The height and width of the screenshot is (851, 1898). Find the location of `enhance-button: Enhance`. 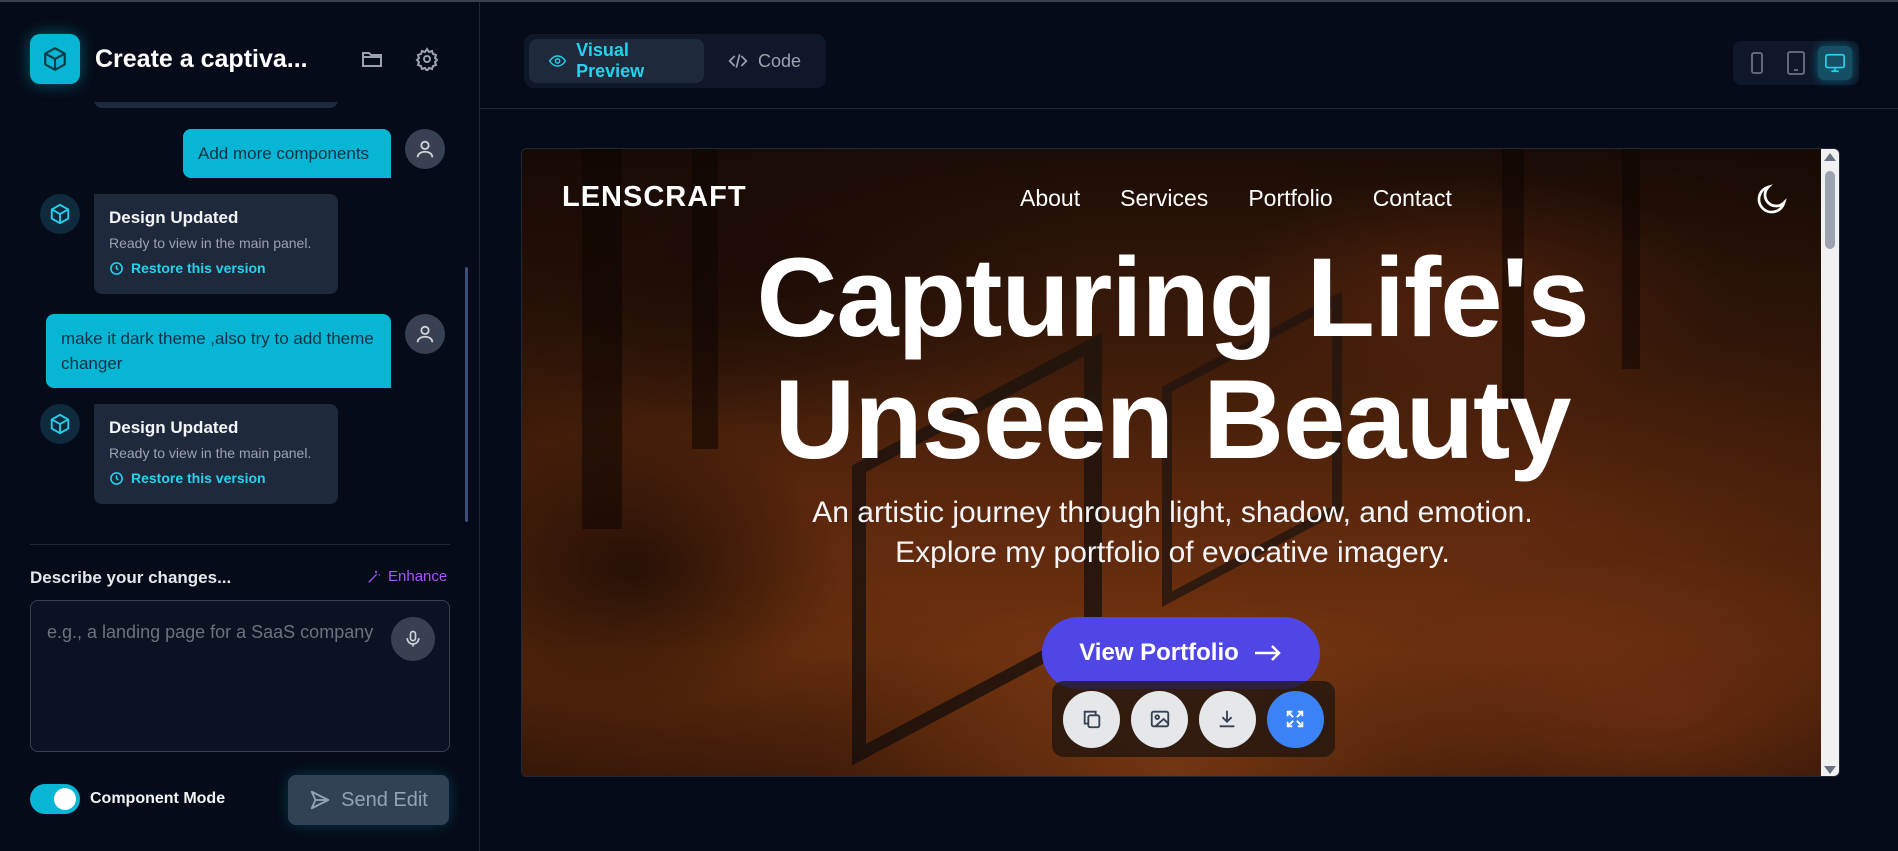

enhance-button: Enhance is located at coordinates (406, 576).